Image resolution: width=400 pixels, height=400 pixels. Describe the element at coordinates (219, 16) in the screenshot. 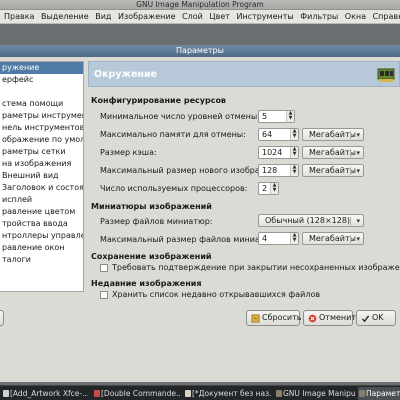

I see `menu-colors: Цвет` at that location.